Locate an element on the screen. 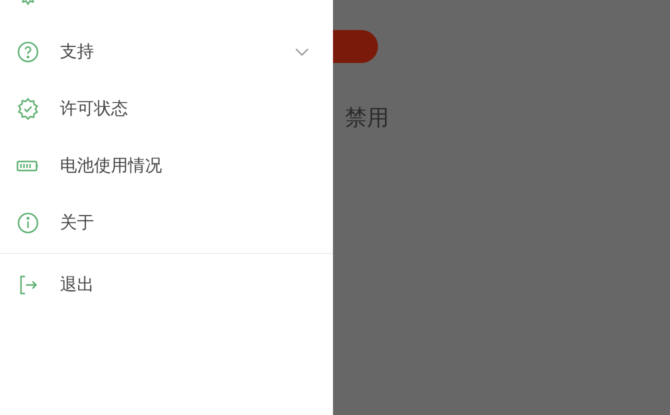  menu-item: 退出 is located at coordinates (166, 284).